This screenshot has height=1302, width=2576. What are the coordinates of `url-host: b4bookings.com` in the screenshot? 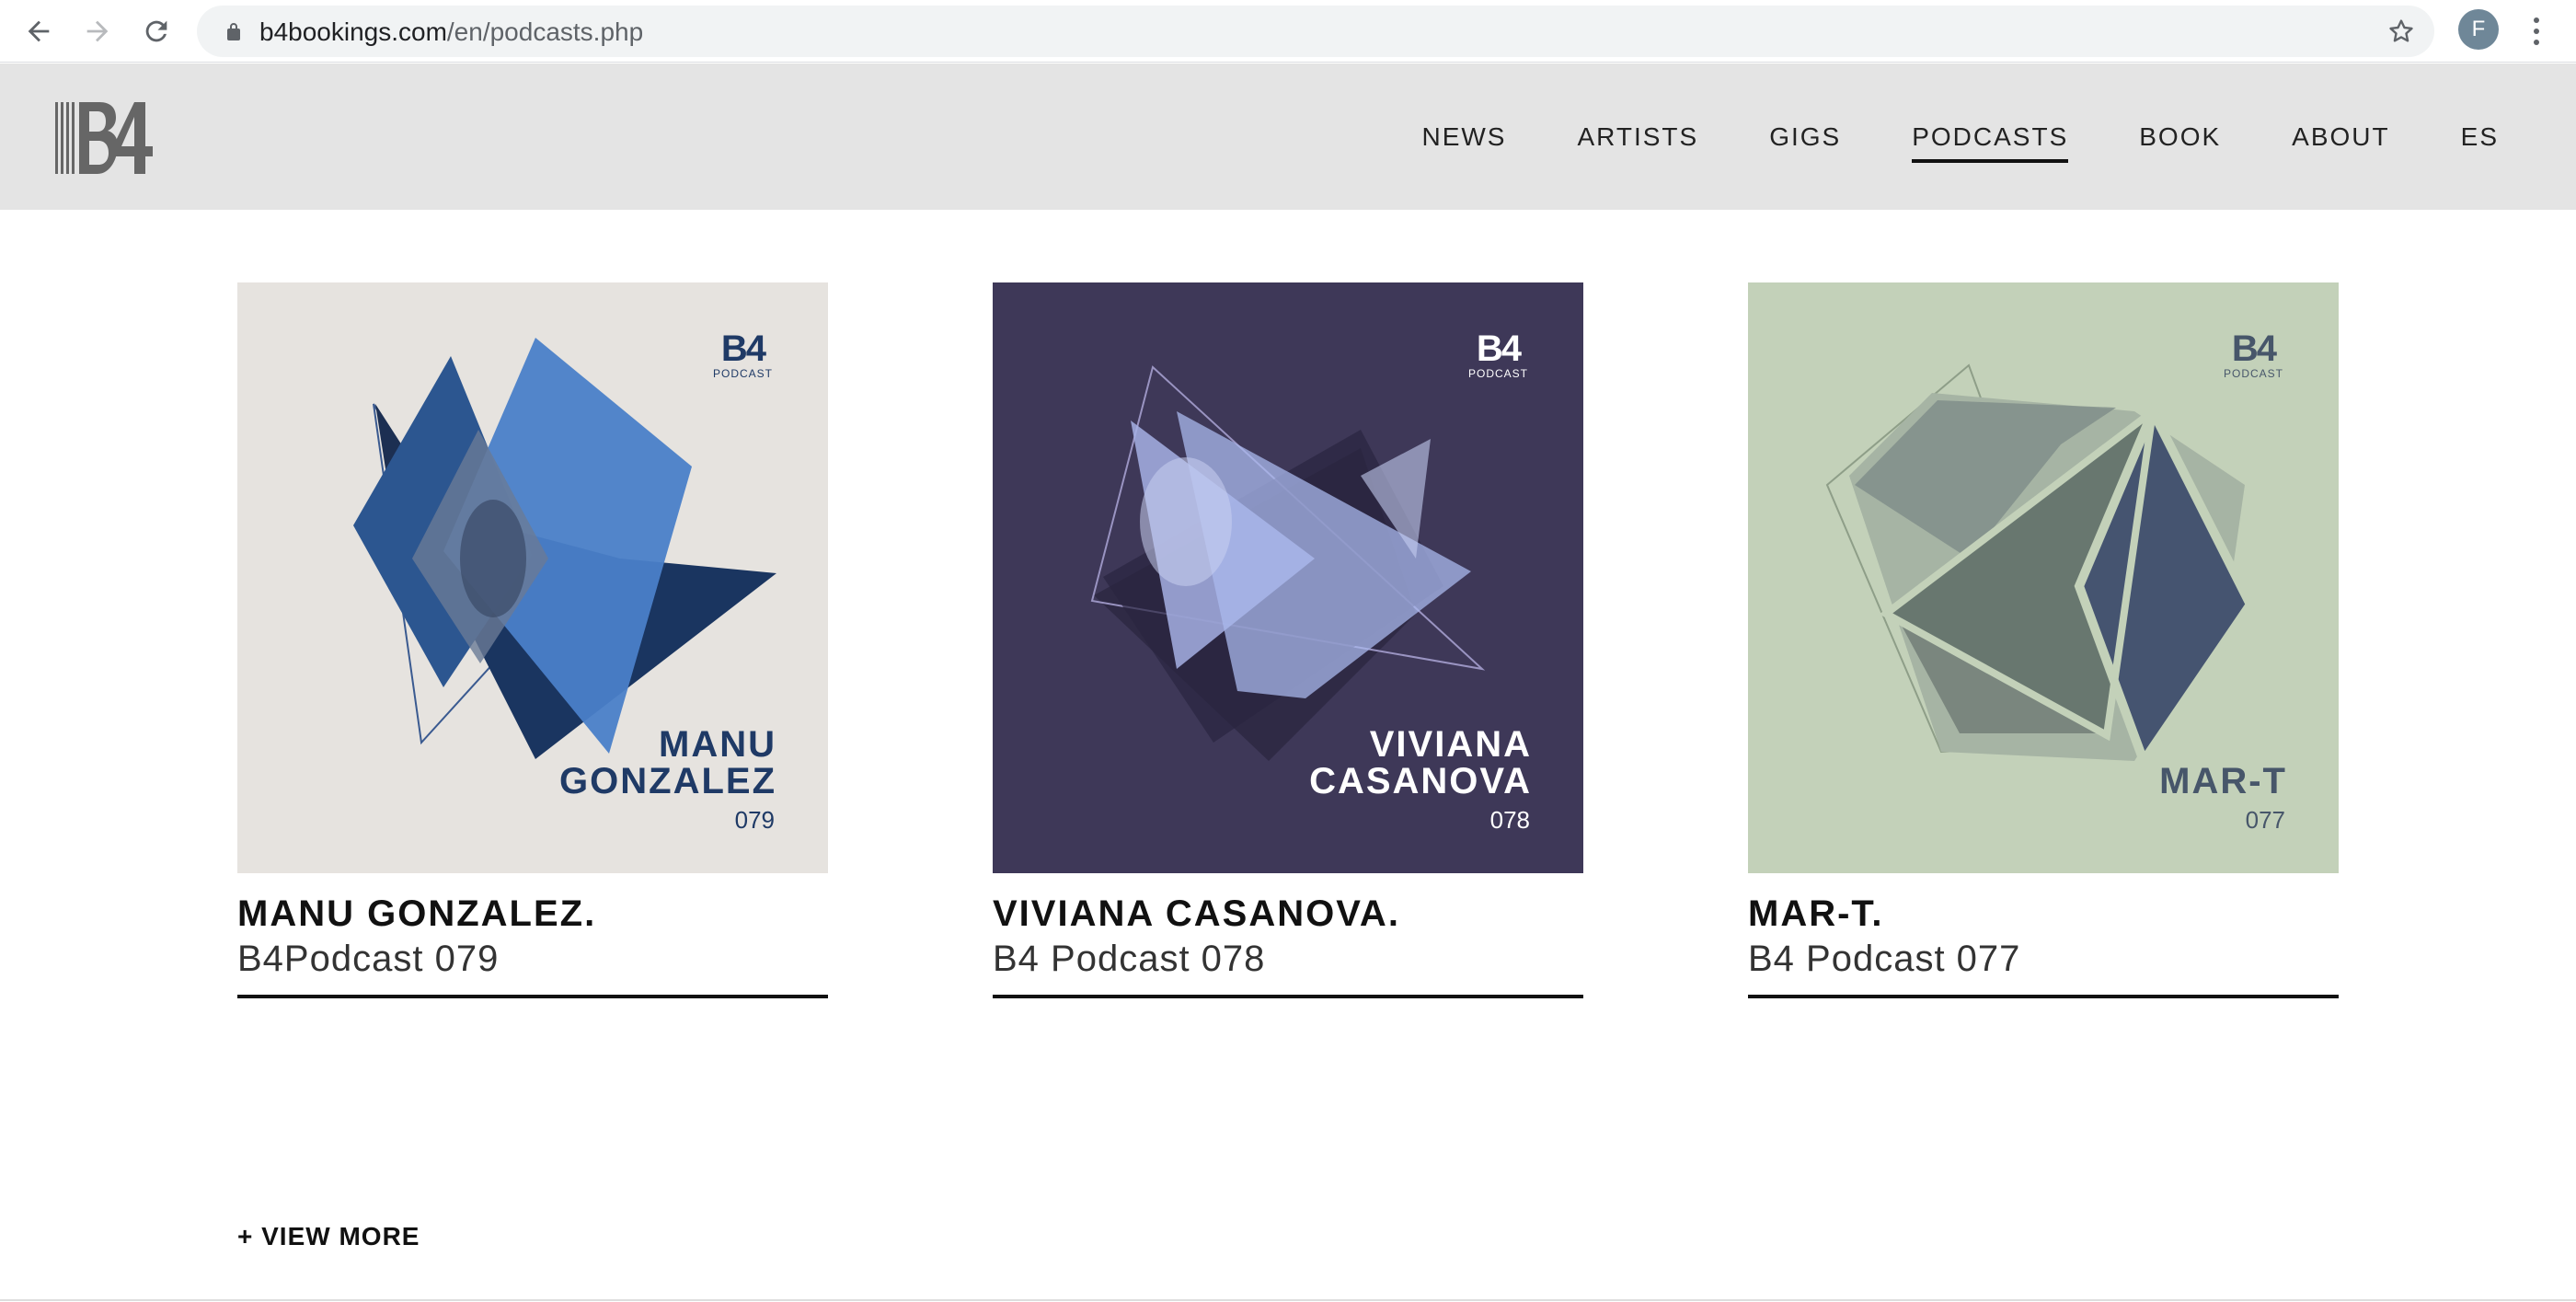 It's located at (353, 31).